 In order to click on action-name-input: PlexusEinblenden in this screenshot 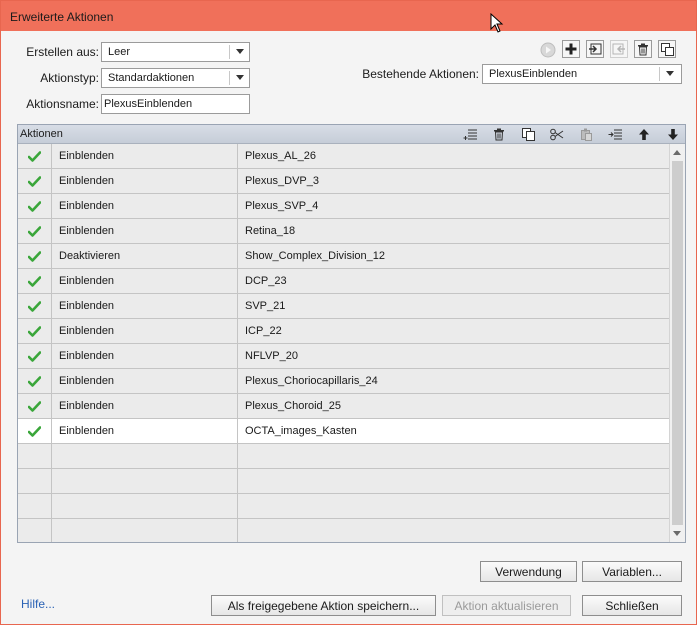, I will do `click(175, 104)`.